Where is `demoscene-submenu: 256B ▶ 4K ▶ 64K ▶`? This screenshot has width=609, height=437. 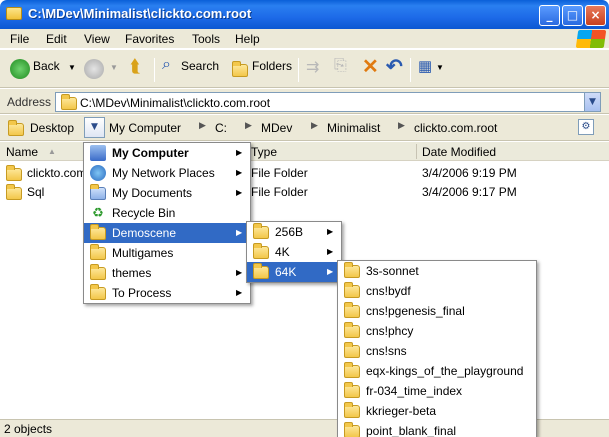 demoscene-submenu: 256B ▶ 4K ▶ 64K ▶ is located at coordinates (294, 252).